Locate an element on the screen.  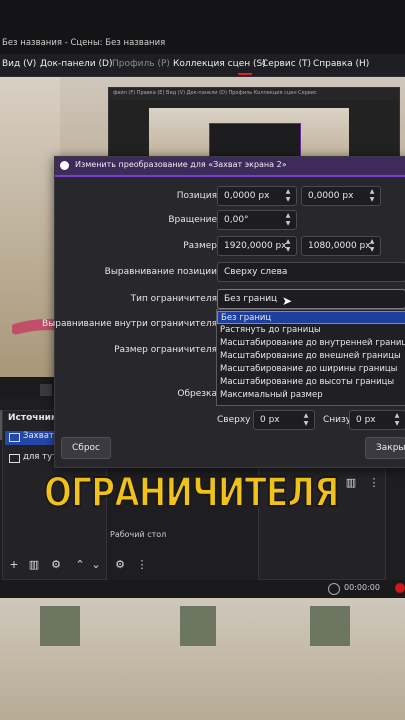
dropdown-option: Максимальный размер is located at coordinates (311, 395).